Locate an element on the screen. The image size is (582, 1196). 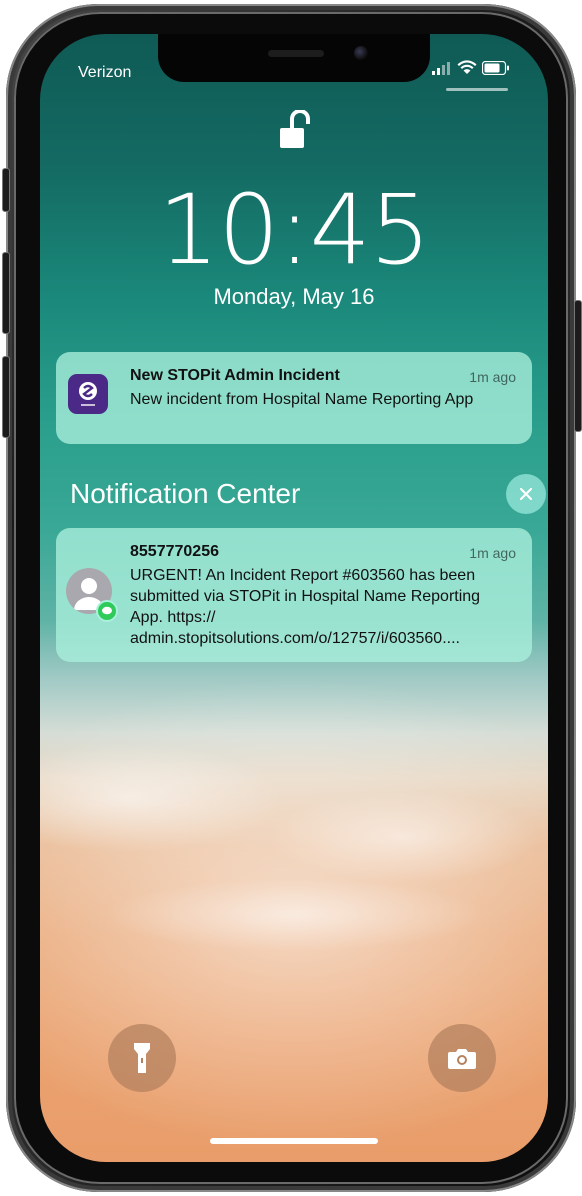
clear-notifications-button is located at coordinates (526, 494).